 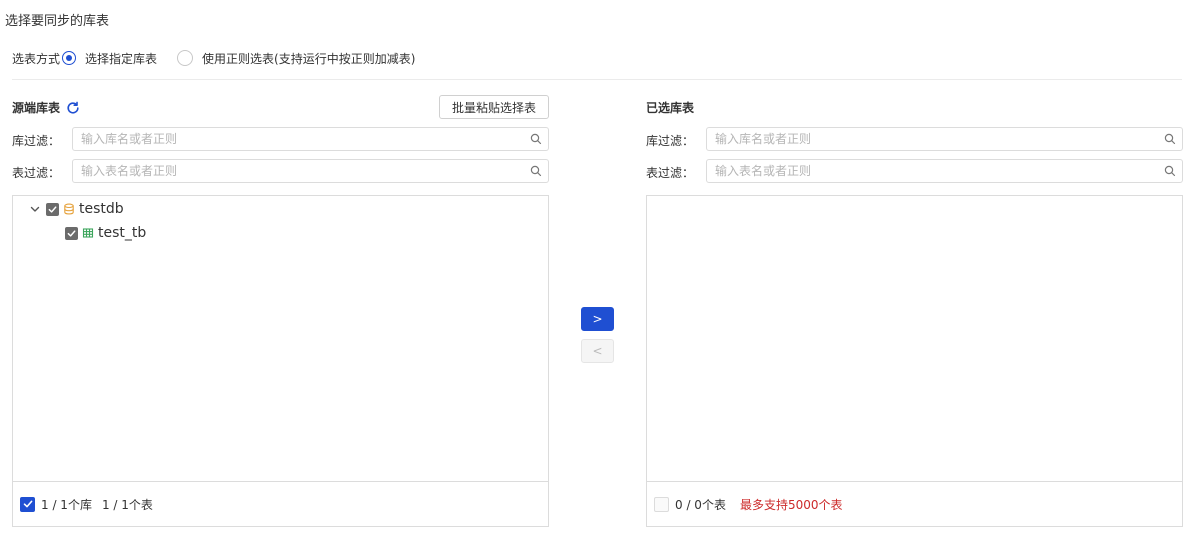 I want to click on tree-node-database: testdb, so click(x=76, y=209).